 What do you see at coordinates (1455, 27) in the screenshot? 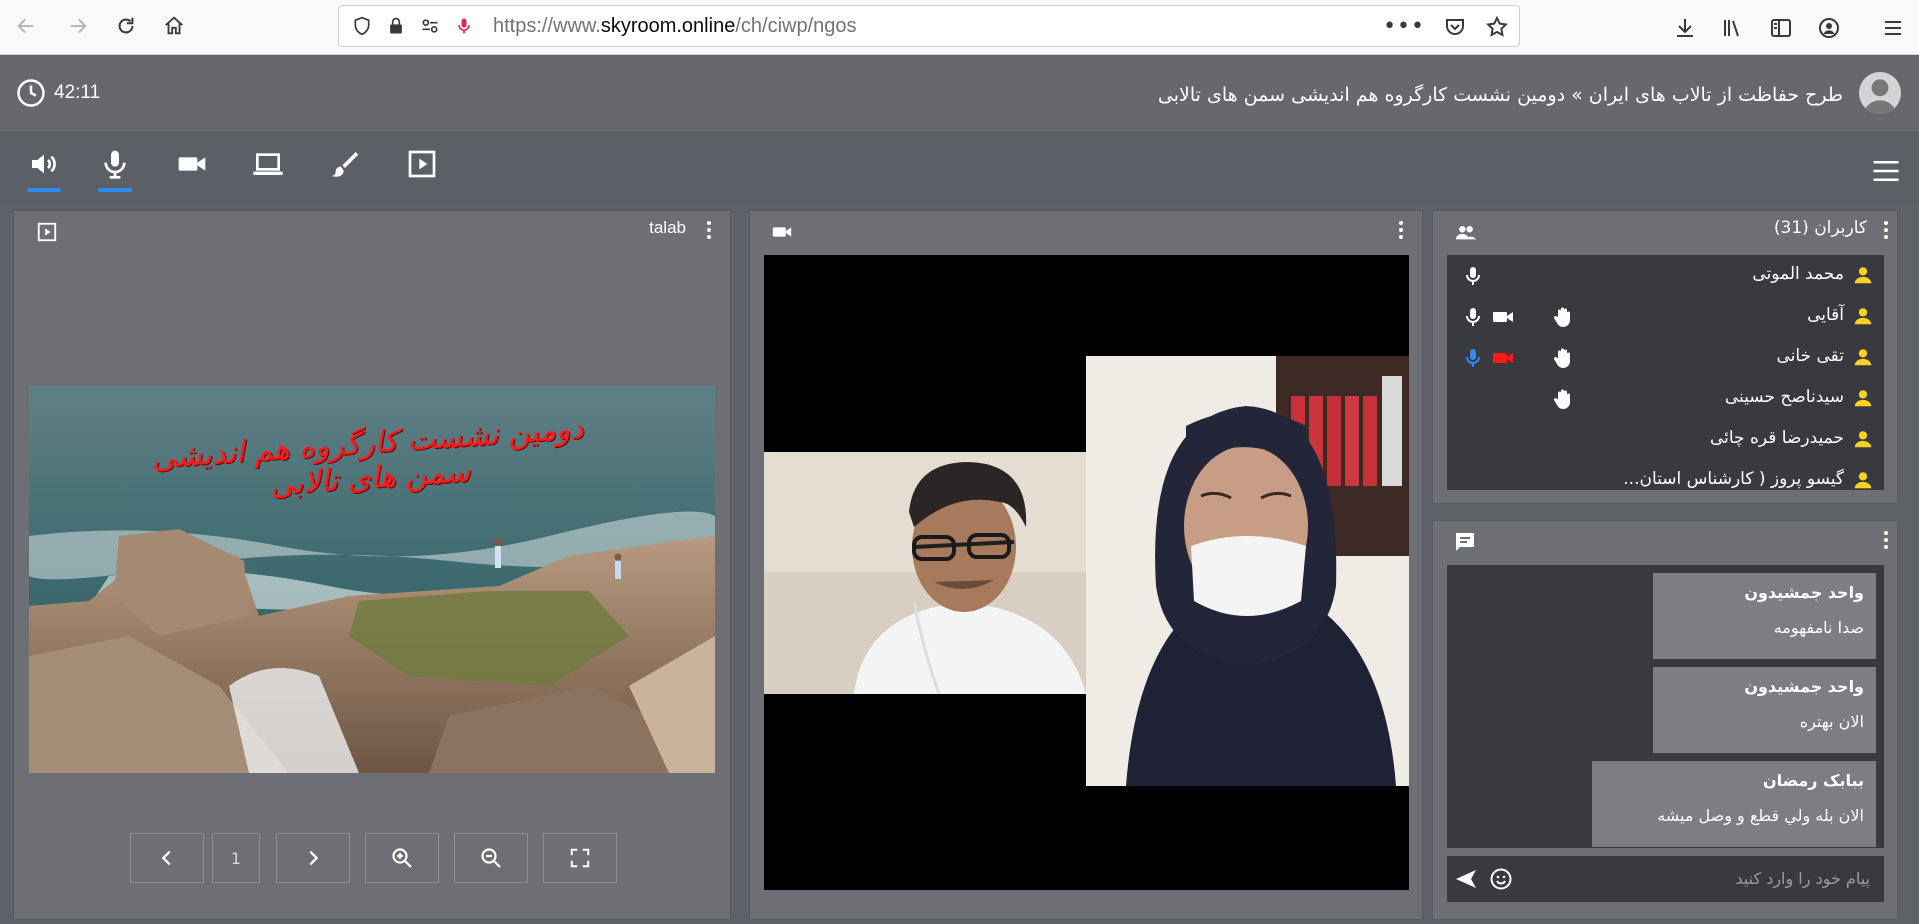
I see `pocket-icon` at bounding box center [1455, 27].